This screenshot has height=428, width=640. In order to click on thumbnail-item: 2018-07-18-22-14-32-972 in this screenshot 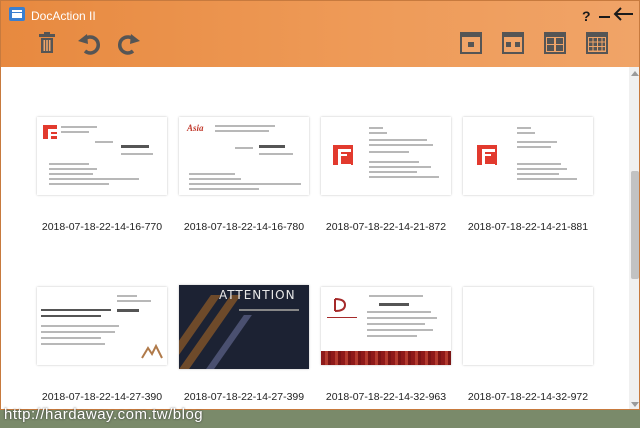, I will do `click(528, 345)`.